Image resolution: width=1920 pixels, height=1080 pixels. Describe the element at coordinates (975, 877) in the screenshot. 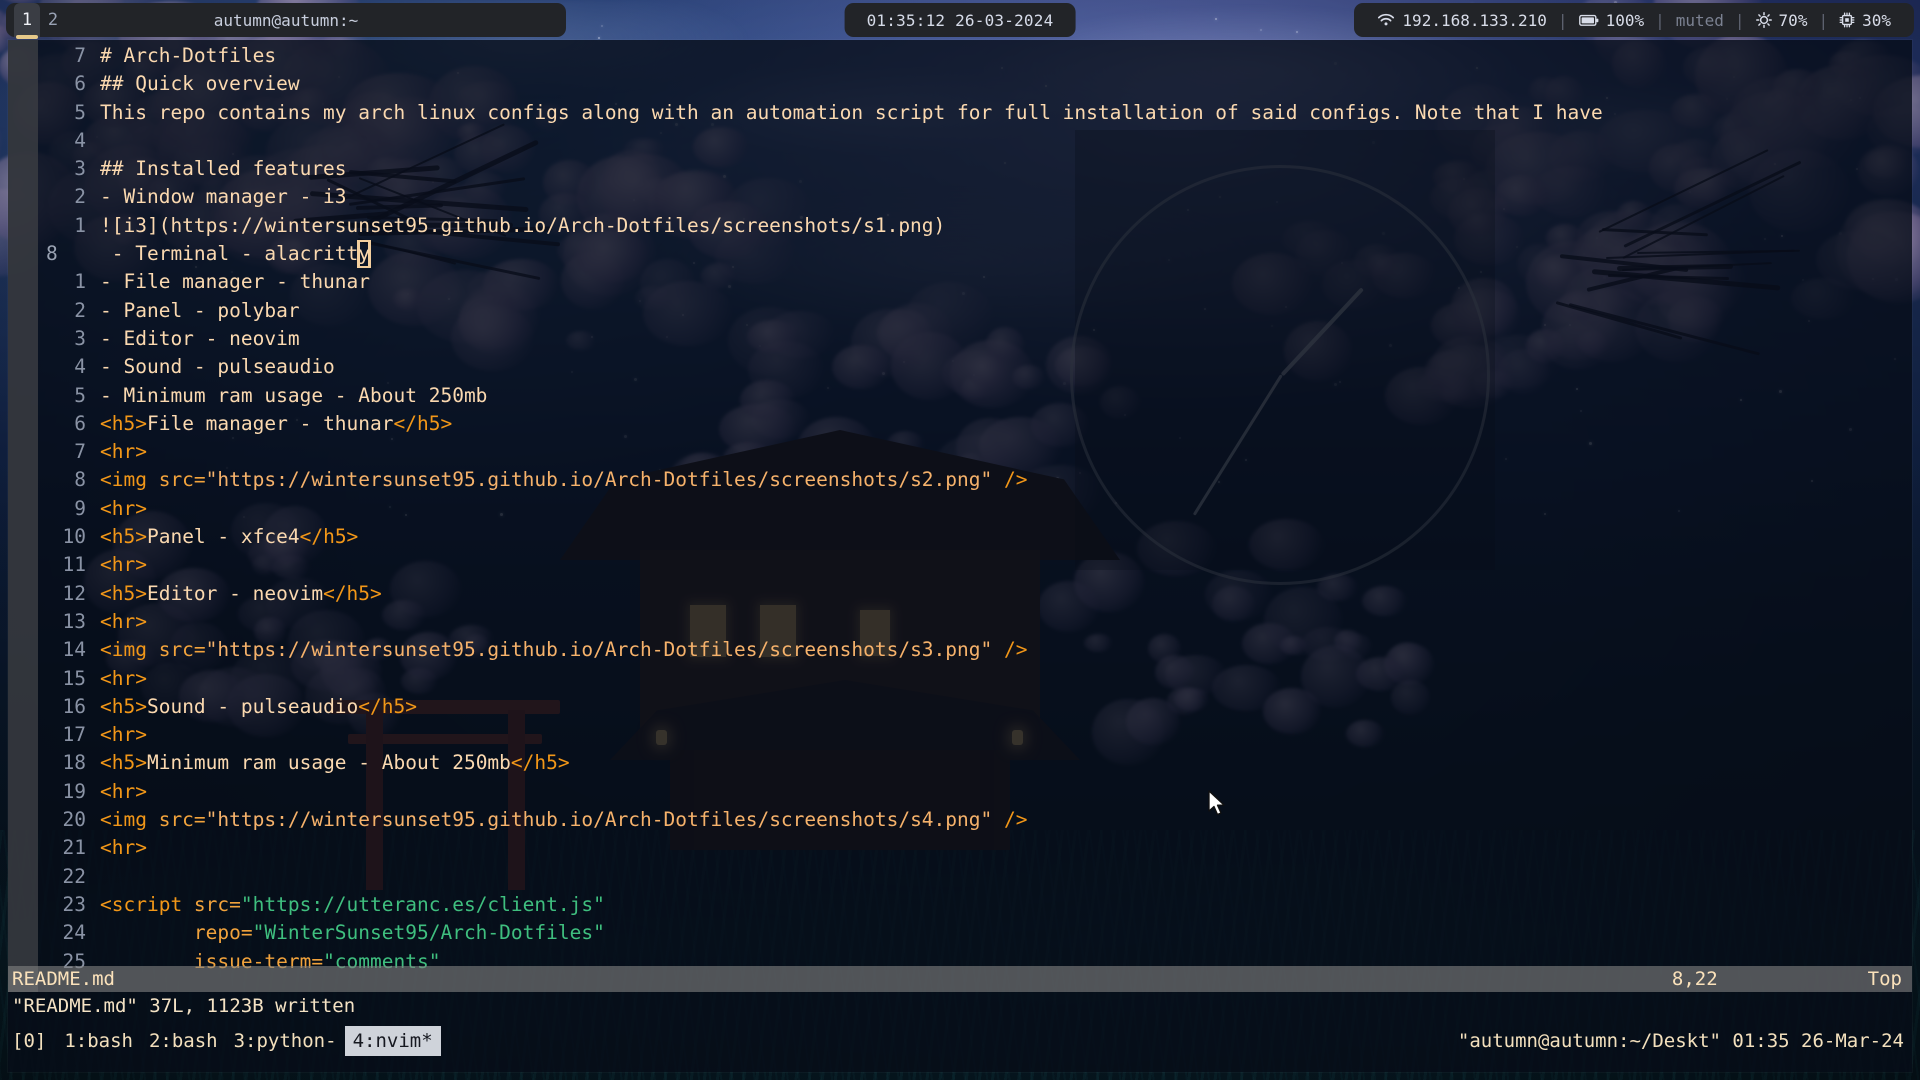

I see `code-line: 22` at that location.